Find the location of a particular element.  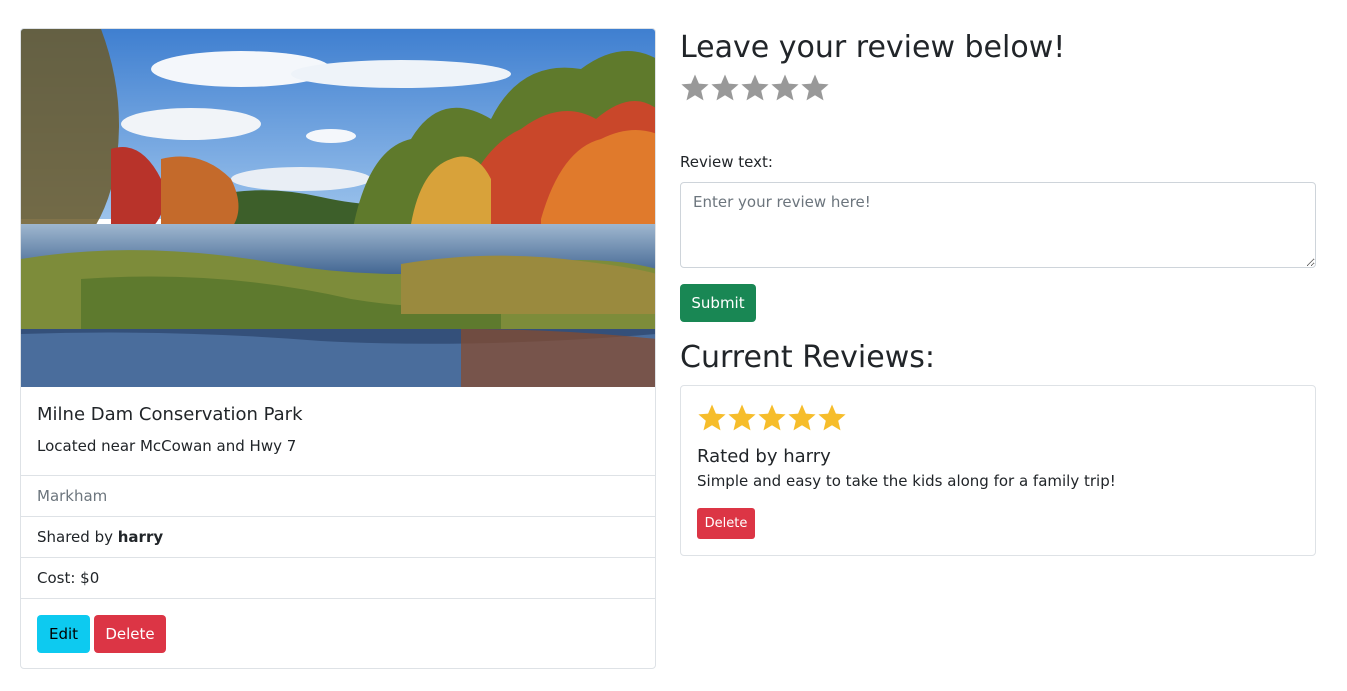

review-rated-by: Rated by harry is located at coordinates (764, 456).